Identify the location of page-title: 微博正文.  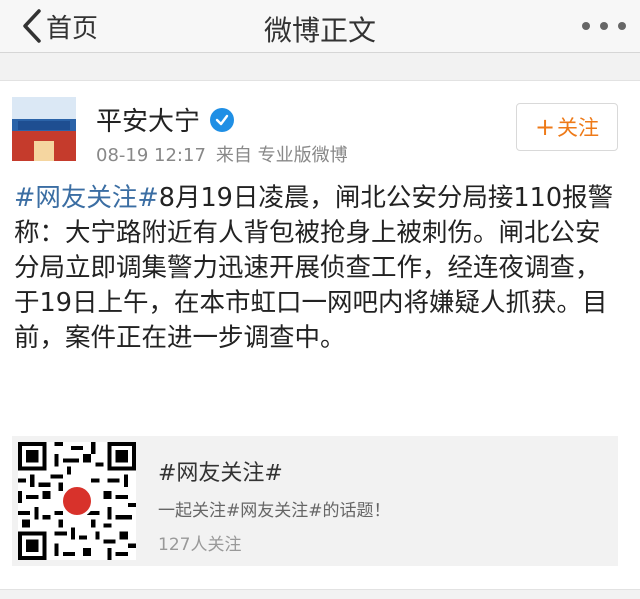
(319, 30).